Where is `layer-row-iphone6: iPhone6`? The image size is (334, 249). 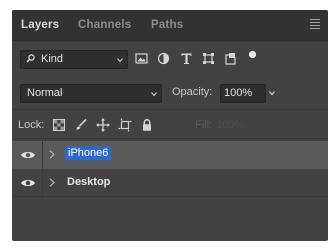
layer-row-iphone6: iPhone6 is located at coordinates (170, 155).